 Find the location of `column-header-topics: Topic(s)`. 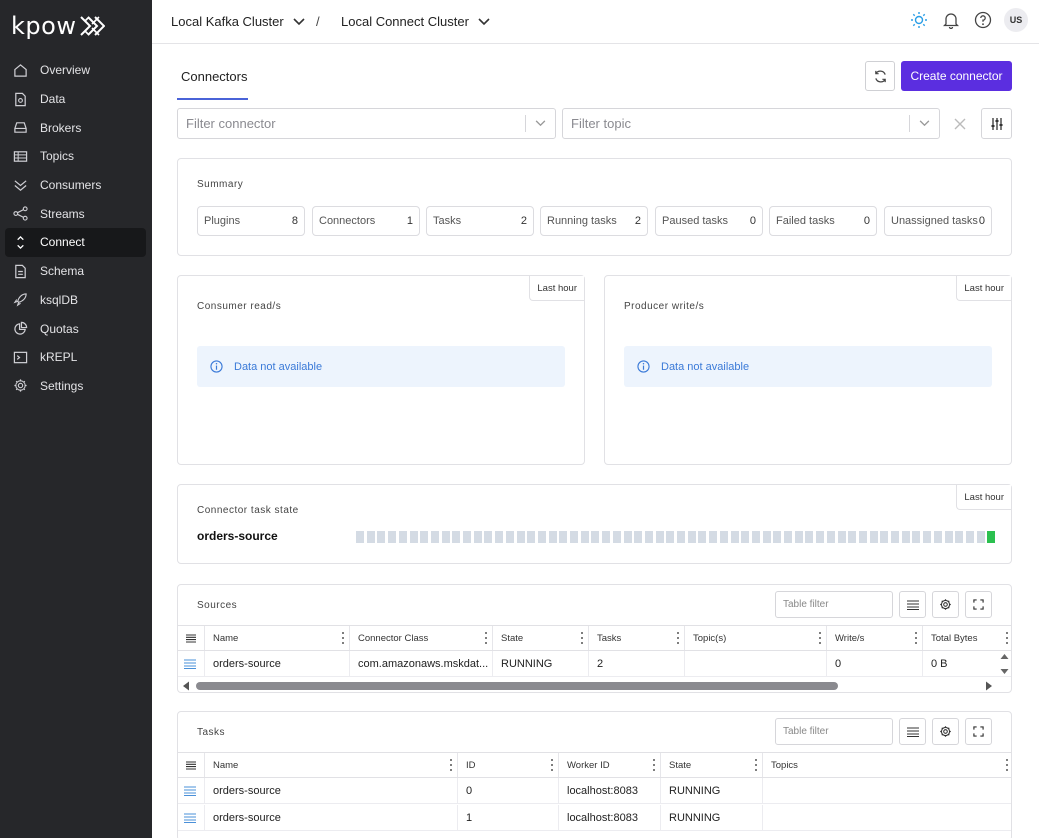

column-header-topics: Topic(s) is located at coordinates (755, 638).